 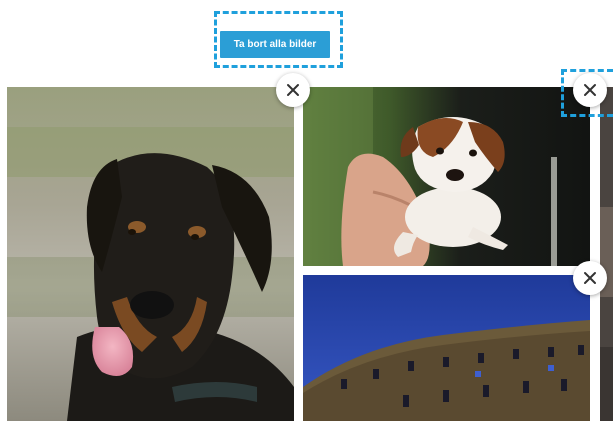 I want to click on gallery-image-partial, so click(x=606, y=254).